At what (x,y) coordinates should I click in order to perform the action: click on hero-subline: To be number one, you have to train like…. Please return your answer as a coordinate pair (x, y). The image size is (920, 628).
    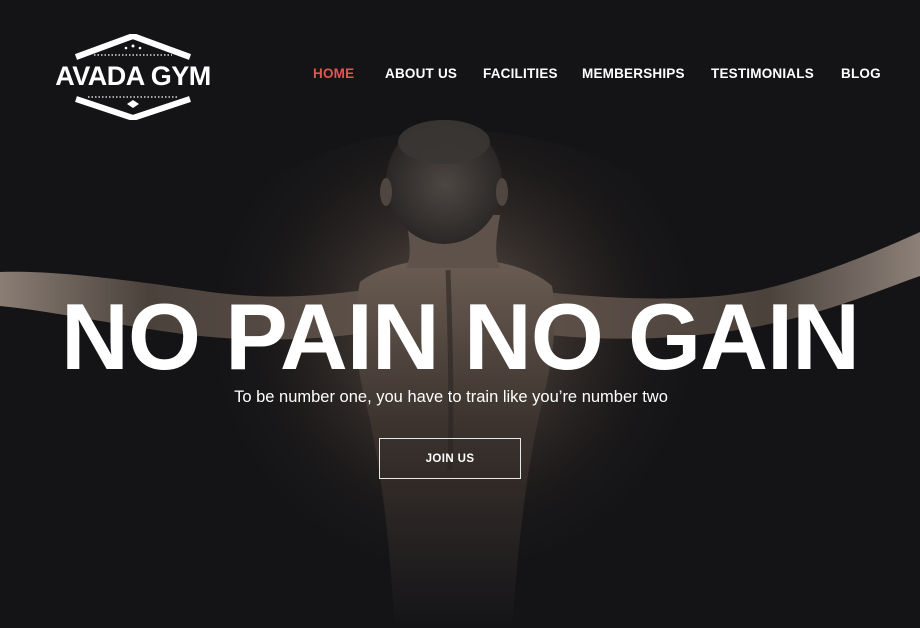
    Looking at the image, I should click on (451, 397).